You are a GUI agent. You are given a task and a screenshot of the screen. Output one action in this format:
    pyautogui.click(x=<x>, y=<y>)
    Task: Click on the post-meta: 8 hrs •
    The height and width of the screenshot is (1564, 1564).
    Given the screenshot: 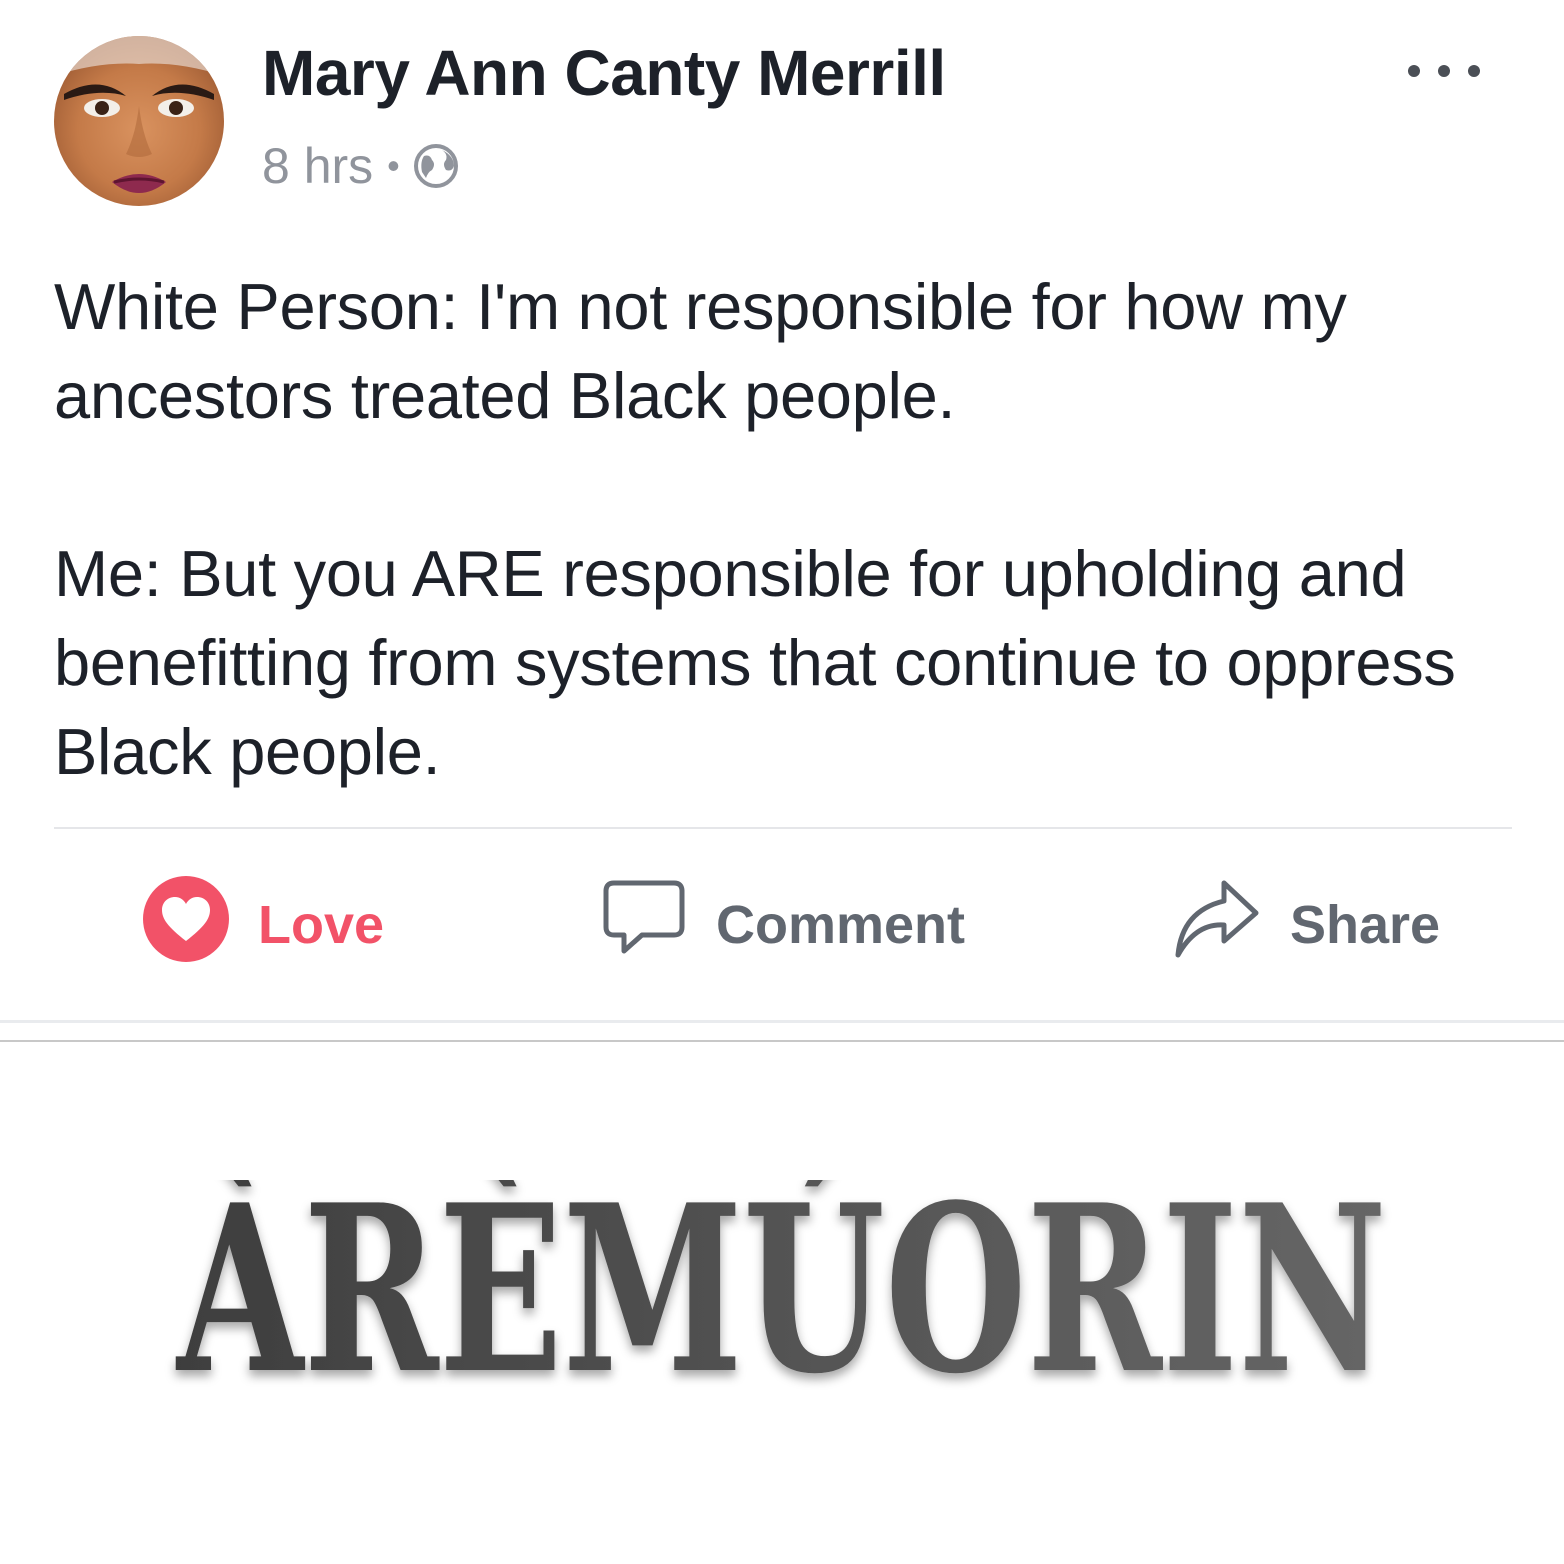 What is the action you would take?
    pyautogui.click(x=361, y=166)
    